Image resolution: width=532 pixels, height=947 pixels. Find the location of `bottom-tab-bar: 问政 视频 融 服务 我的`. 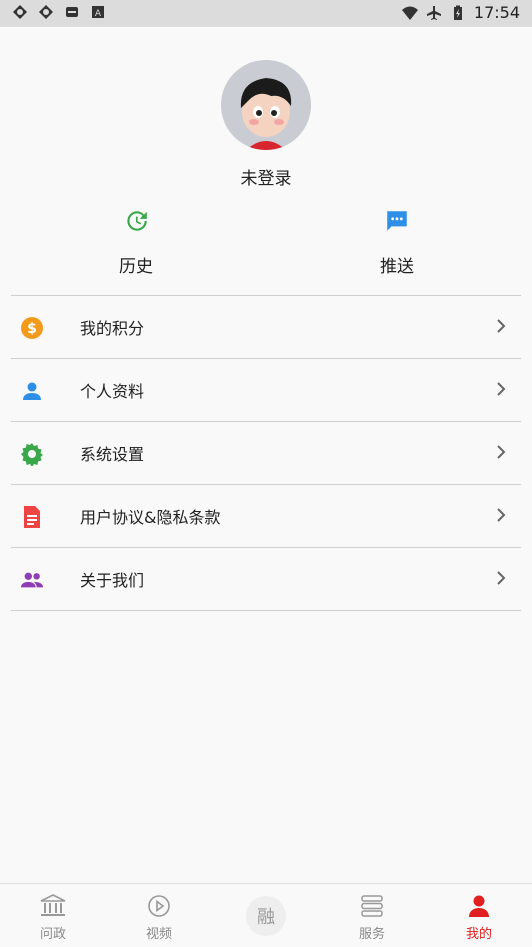

bottom-tab-bar: 问政 视频 融 服务 我的 is located at coordinates (266, 915).